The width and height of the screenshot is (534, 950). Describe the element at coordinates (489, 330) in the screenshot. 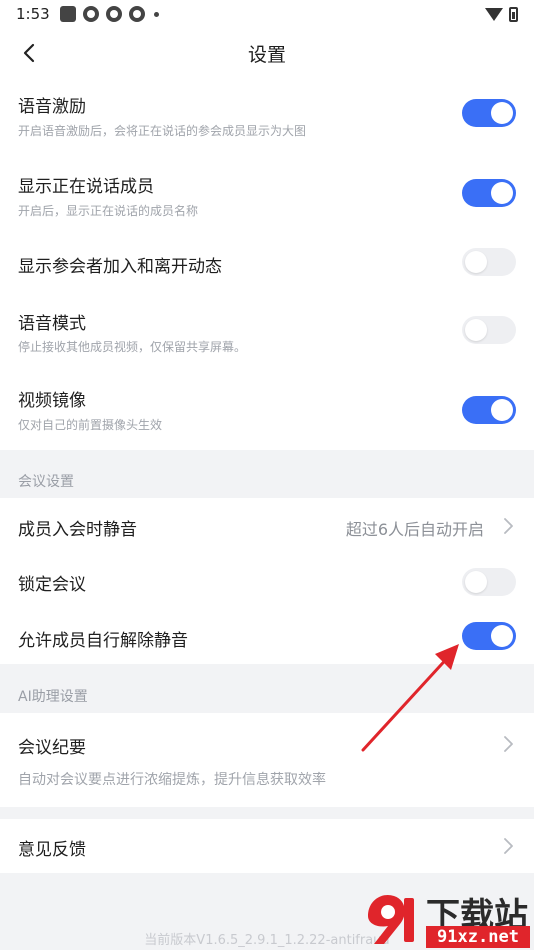

I see `voice-mode-toggle` at that location.